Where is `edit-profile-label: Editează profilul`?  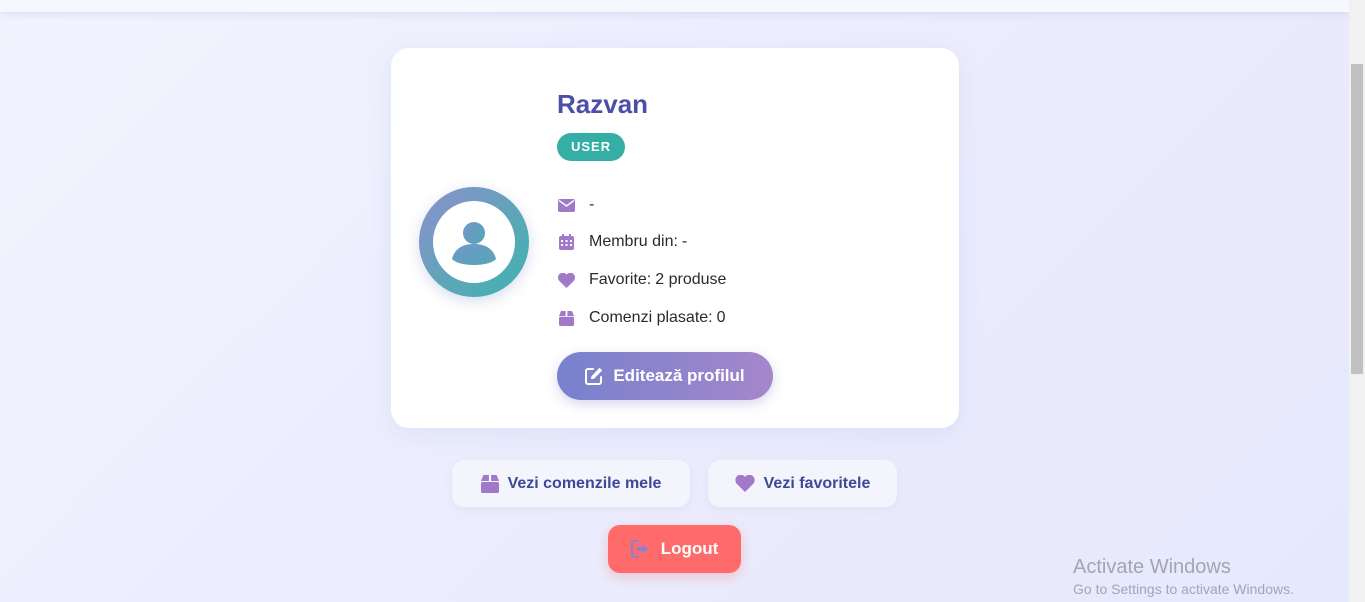
edit-profile-label: Editează profilul is located at coordinates (679, 375).